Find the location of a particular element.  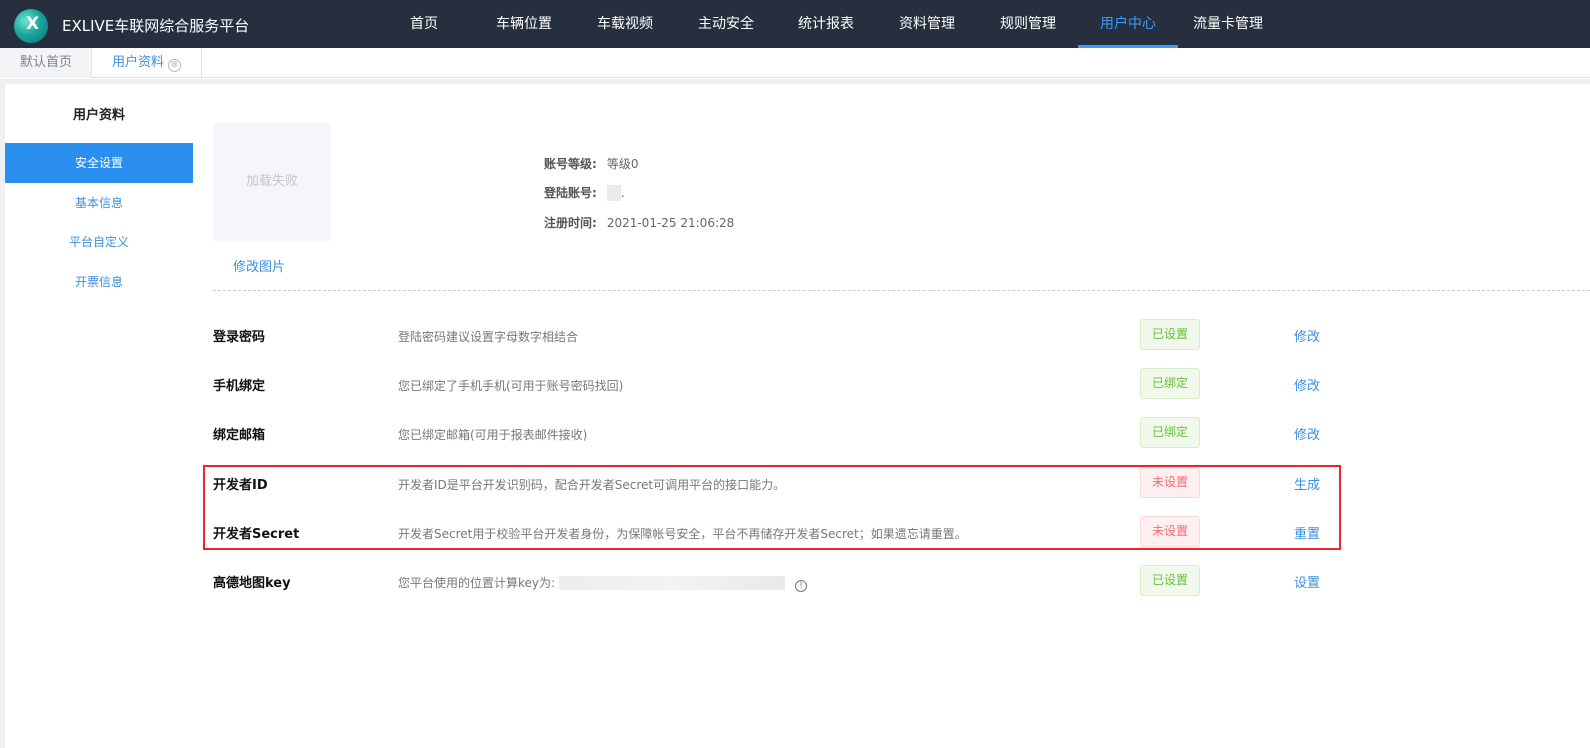

nav-item-rule-management: 规则管理 is located at coordinates (1028, 24).